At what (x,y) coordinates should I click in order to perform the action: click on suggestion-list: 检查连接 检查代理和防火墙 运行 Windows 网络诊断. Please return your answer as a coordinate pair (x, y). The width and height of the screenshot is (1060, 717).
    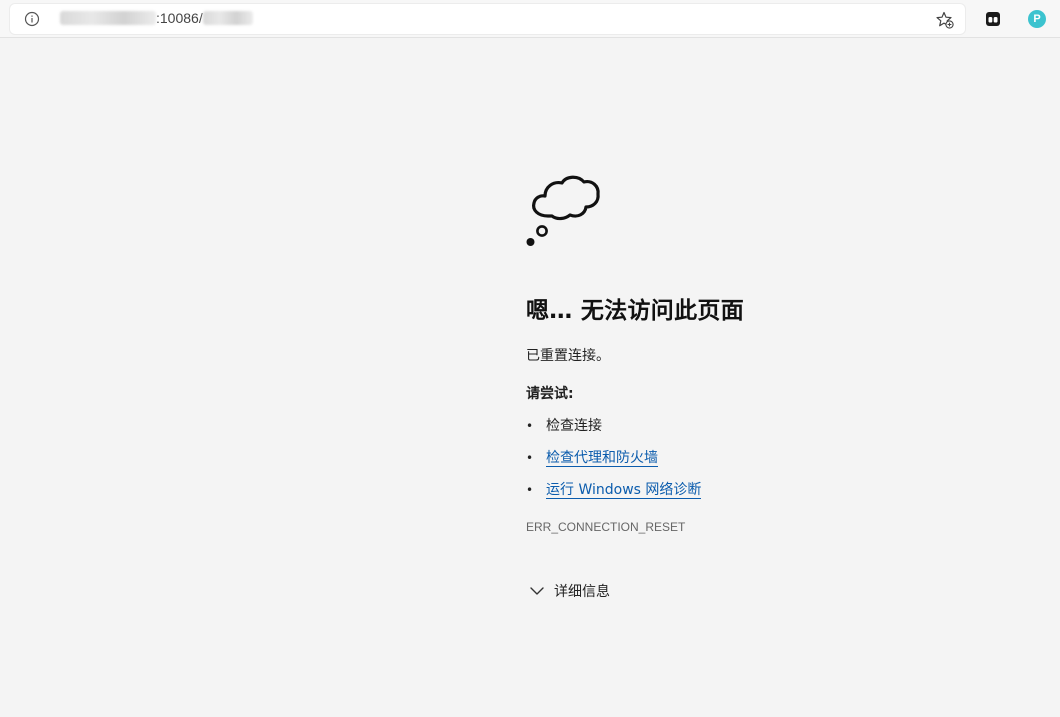
    Looking at the image, I should click on (746, 464).